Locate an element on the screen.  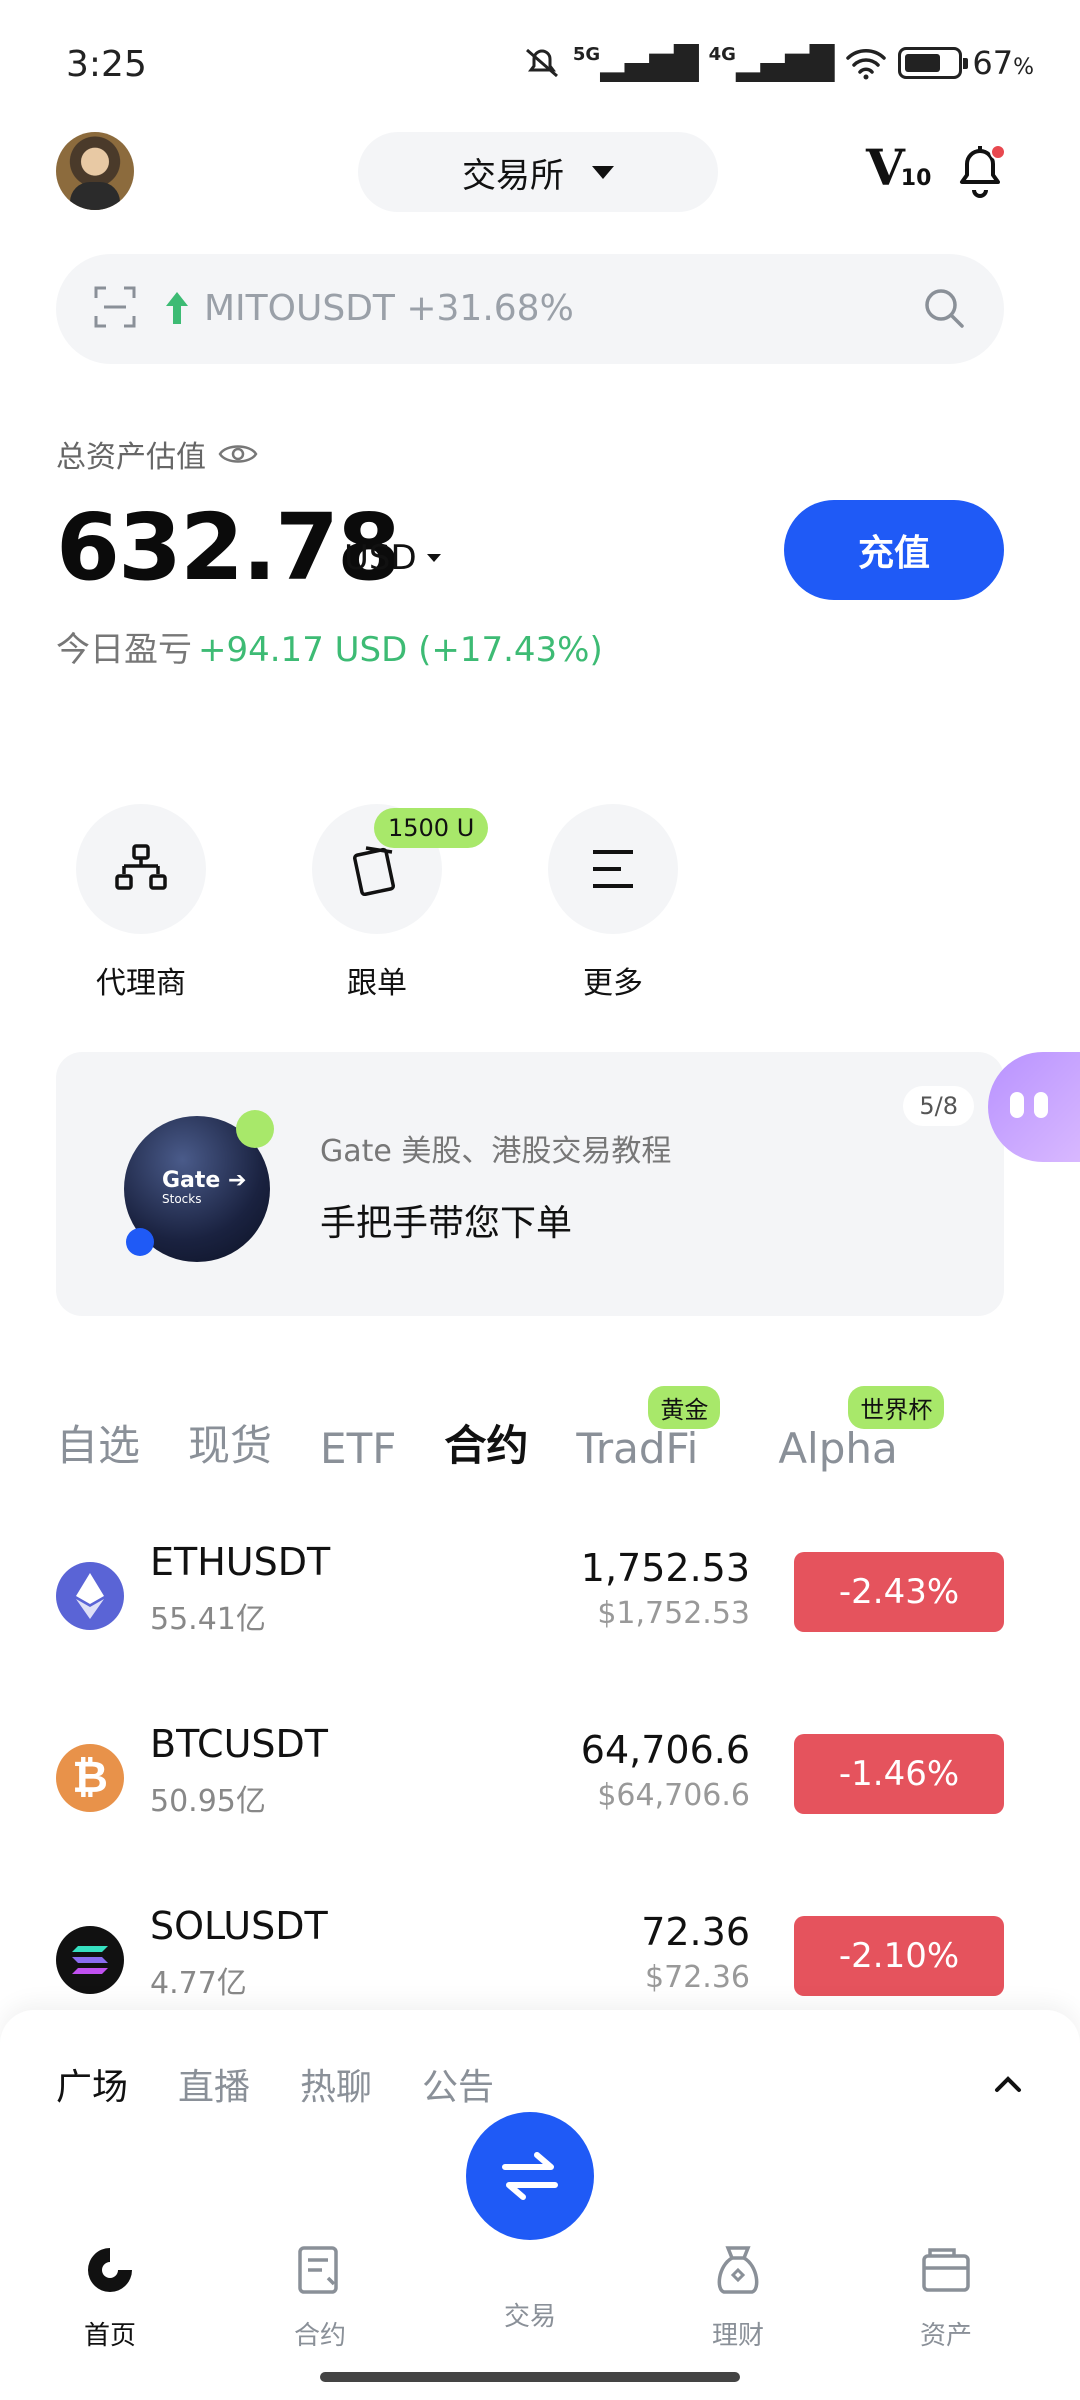
feed-tab-hot: 热聊 is located at coordinates (336, 2084).